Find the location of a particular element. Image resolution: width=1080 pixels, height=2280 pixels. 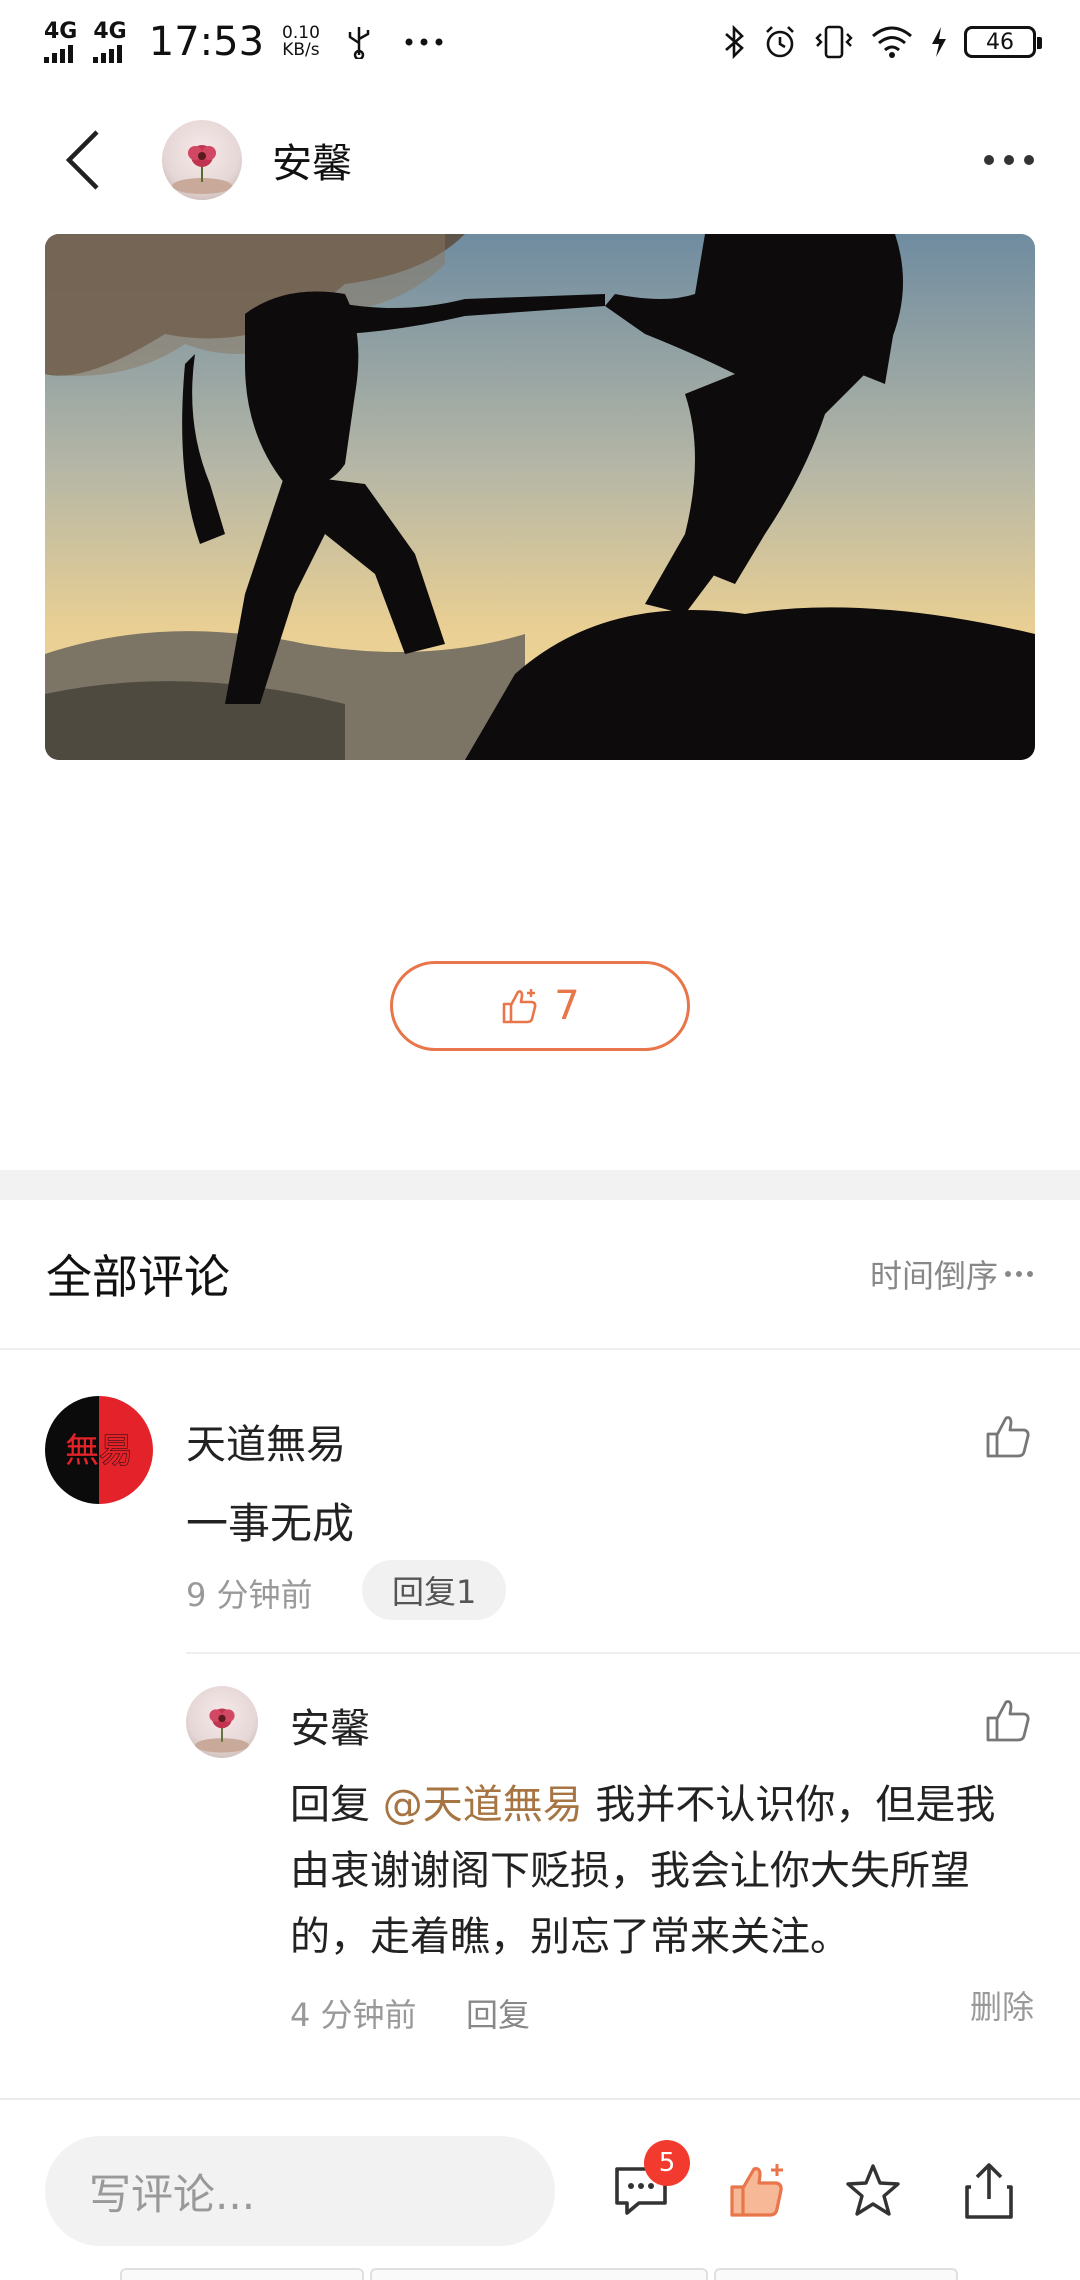

more-dots-icon is located at coordinates (1019, 1274).